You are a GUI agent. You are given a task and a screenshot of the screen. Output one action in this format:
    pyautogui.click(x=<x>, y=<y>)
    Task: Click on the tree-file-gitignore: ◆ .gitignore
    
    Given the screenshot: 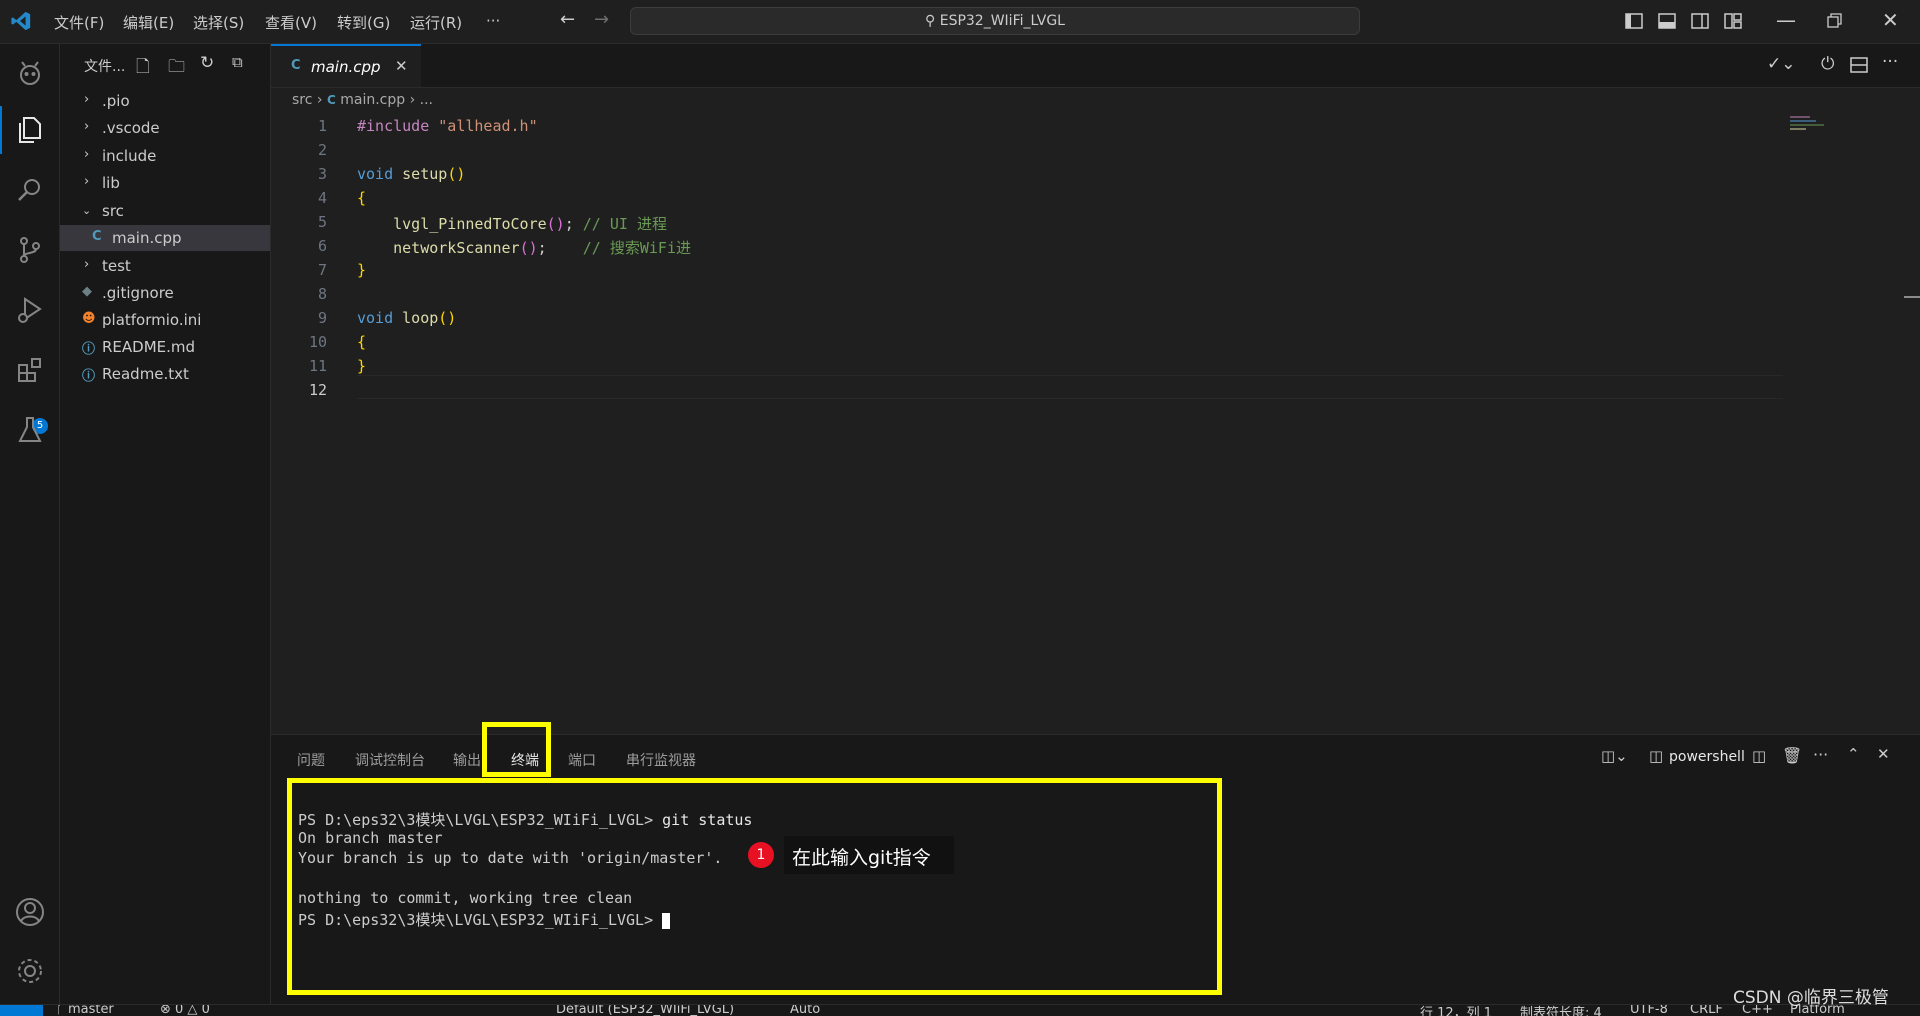 What is the action you would take?
    pyautogui.click(x=165, y=293)
    